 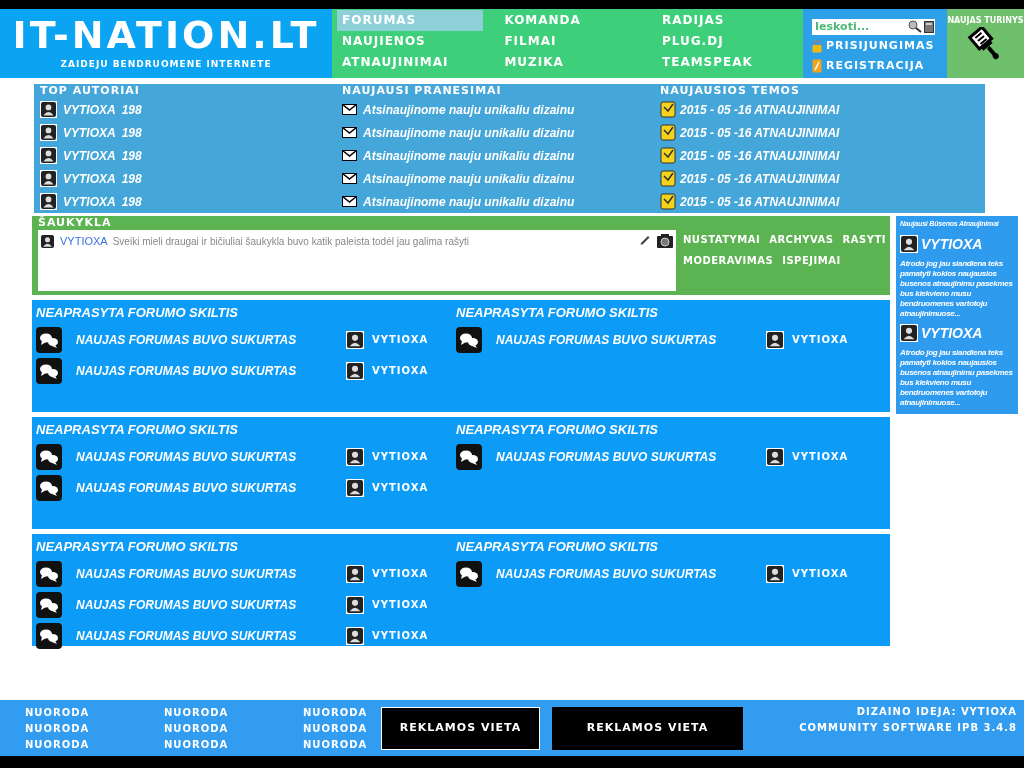 What do you see at coordinates (730, 91) in the screenshot?
I see `section-heading: NAUJAUSIOS TEMOS` at bounding box center [730, 91].